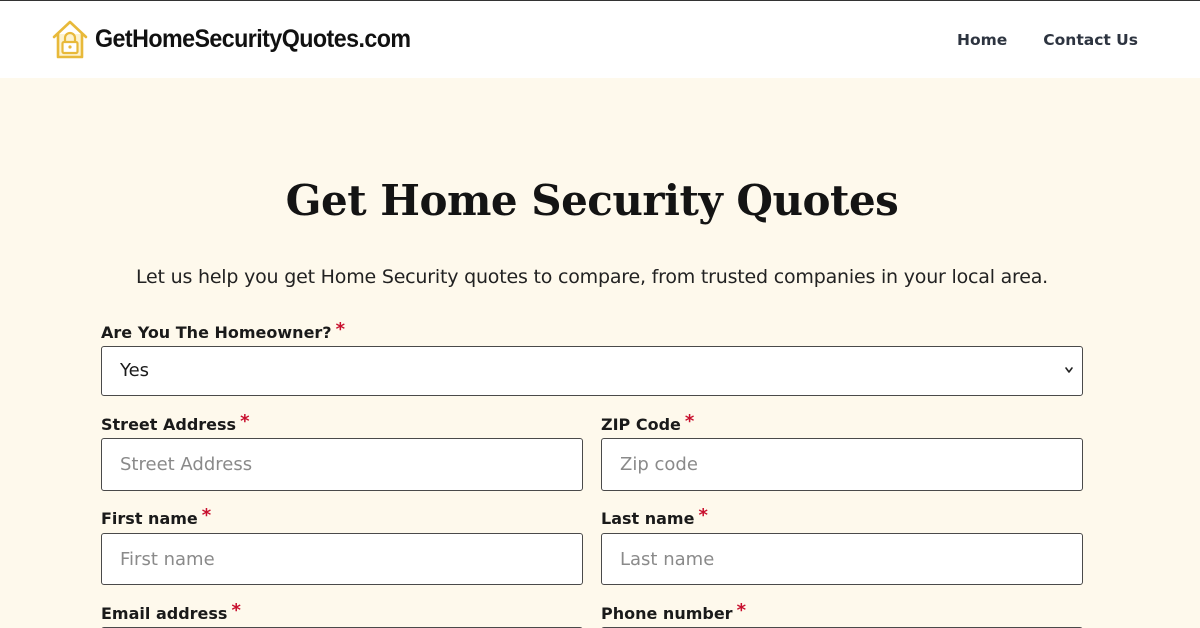 This screenshot has width=1200, height=628. What do you see at coordinates (149, 518) in the screenshot?
I see `first-name-label-text: First name` at bounding box center [149, 518].